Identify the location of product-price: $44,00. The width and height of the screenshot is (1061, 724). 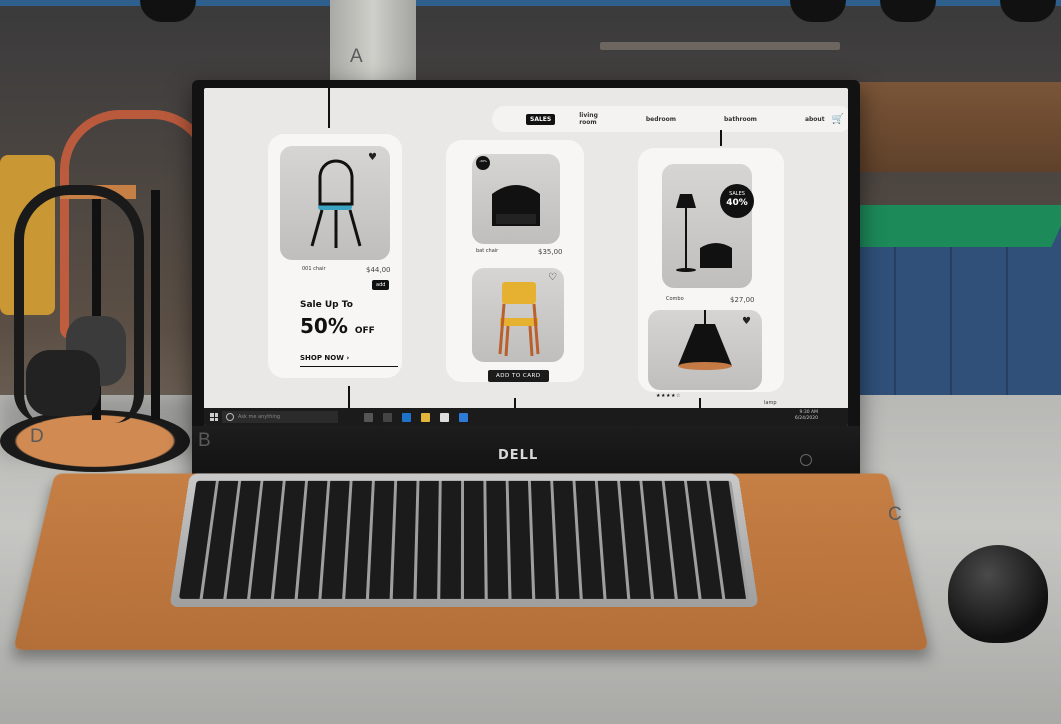
(378, 270).